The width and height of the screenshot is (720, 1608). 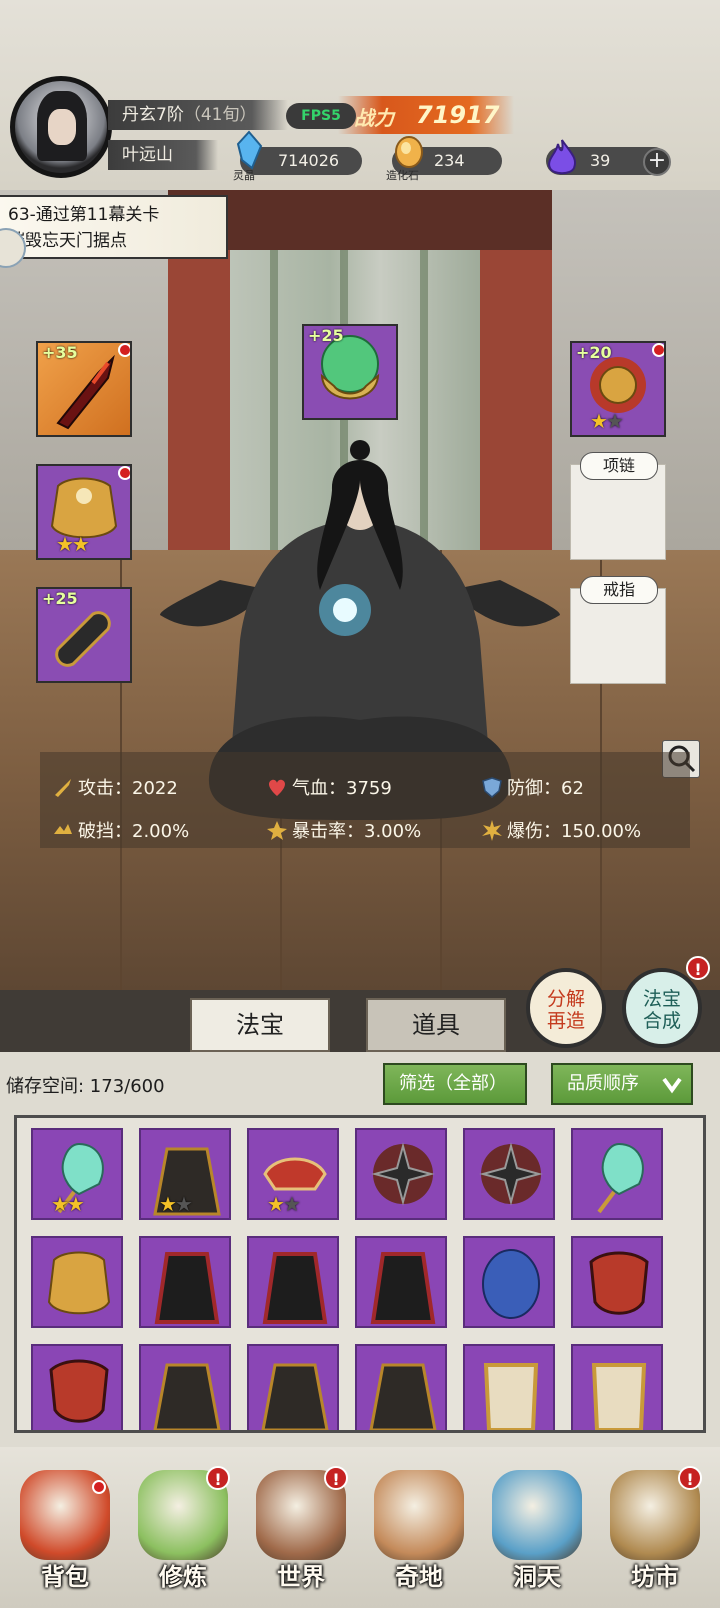 What do you see at coordinates (163, 155) in the screenshot?
I see `player-name: 叶远山` at bounding box center [163, 155].